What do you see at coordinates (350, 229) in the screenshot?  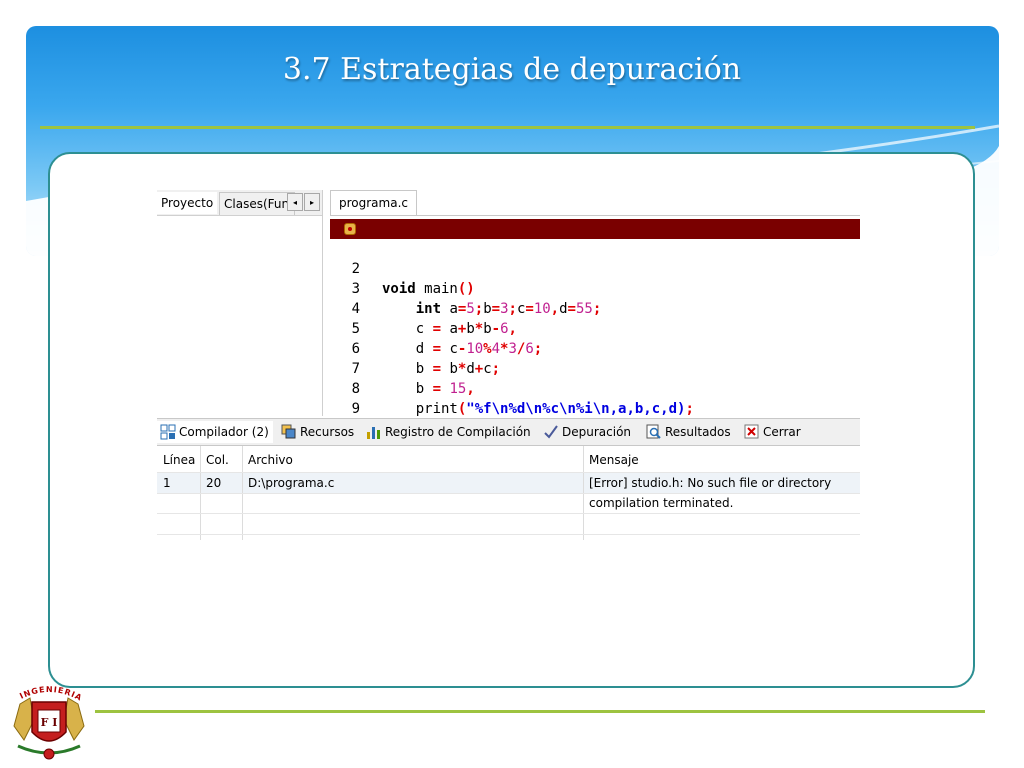 I see `error-marker-icon` at bounding box center [350, 229].